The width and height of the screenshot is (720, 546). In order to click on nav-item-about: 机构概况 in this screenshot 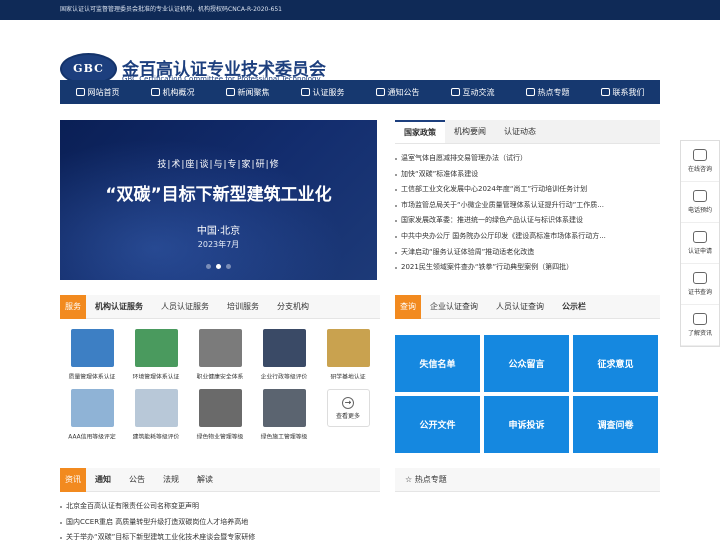, I will do `click(172, 92)`.